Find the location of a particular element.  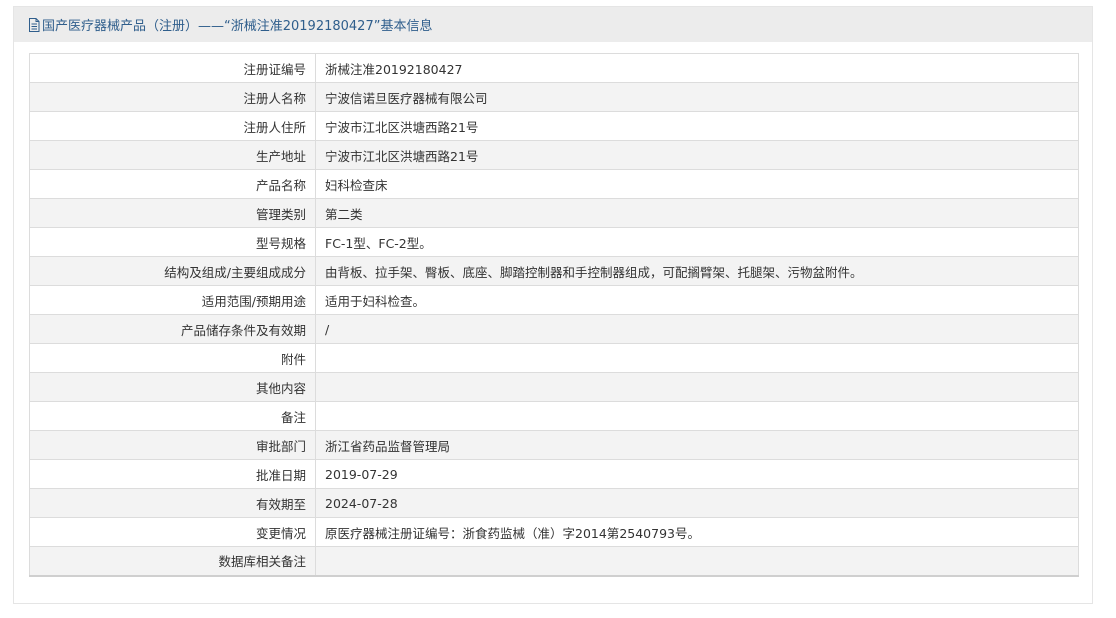

table-row: 审批部门 浙江省药品监督管理局 is located at coordinates (554, 445).